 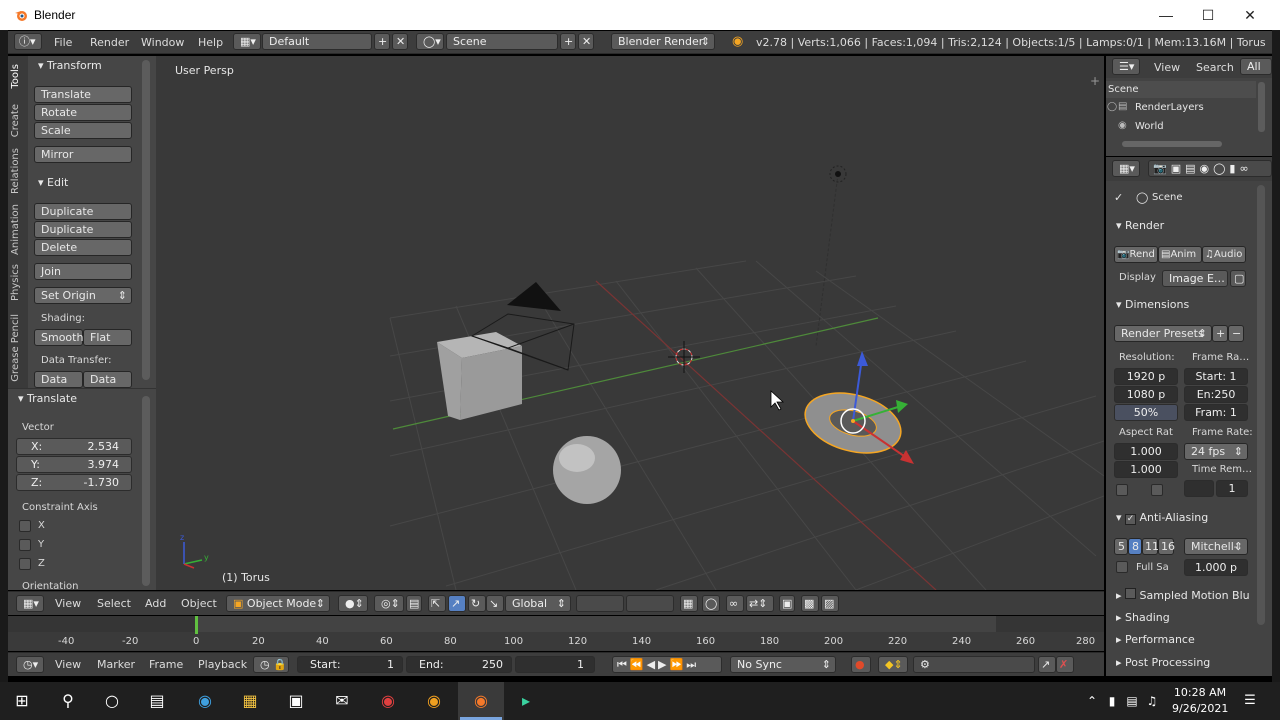 What do you see at coordinates (555, 664) in the screenshot?
I see `current-frame-field: 1` at bounding box center [555, 664].